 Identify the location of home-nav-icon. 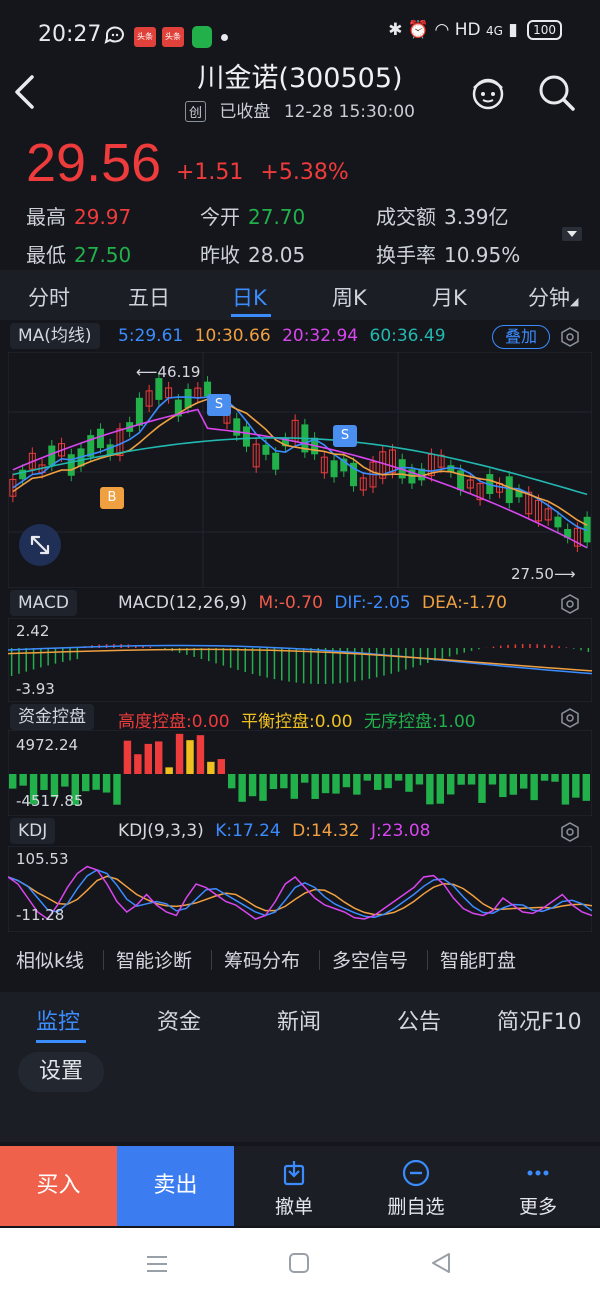
(299, 1265).